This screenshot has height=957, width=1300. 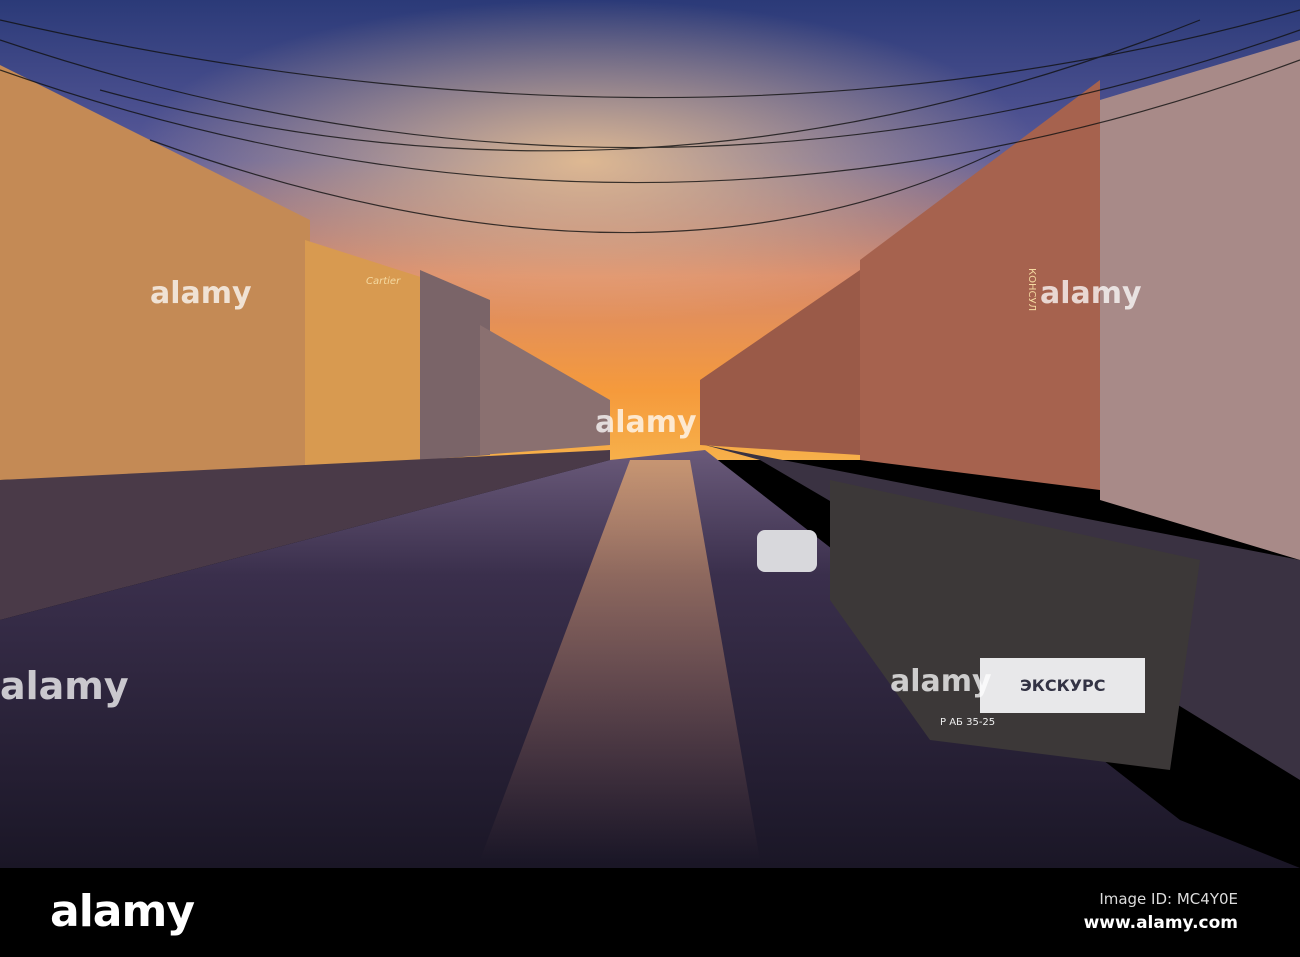 I want to click on watermark-upper-left: alamy, so click(x=201, y=293).